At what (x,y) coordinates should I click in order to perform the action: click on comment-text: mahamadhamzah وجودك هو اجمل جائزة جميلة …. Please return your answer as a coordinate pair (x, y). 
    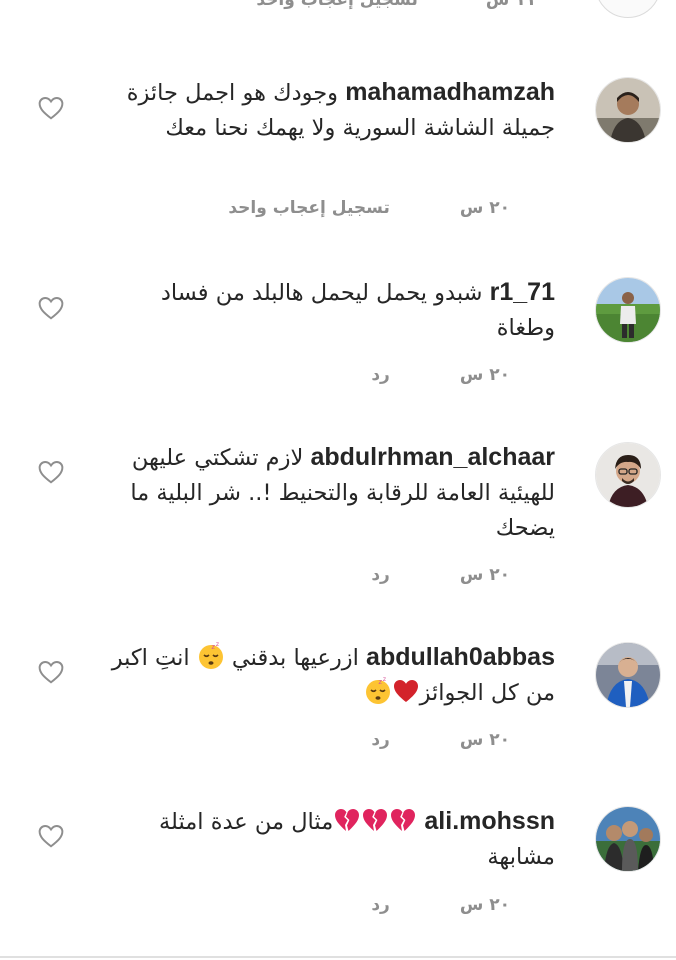
    Looking at the image, I should click on (327, 110).